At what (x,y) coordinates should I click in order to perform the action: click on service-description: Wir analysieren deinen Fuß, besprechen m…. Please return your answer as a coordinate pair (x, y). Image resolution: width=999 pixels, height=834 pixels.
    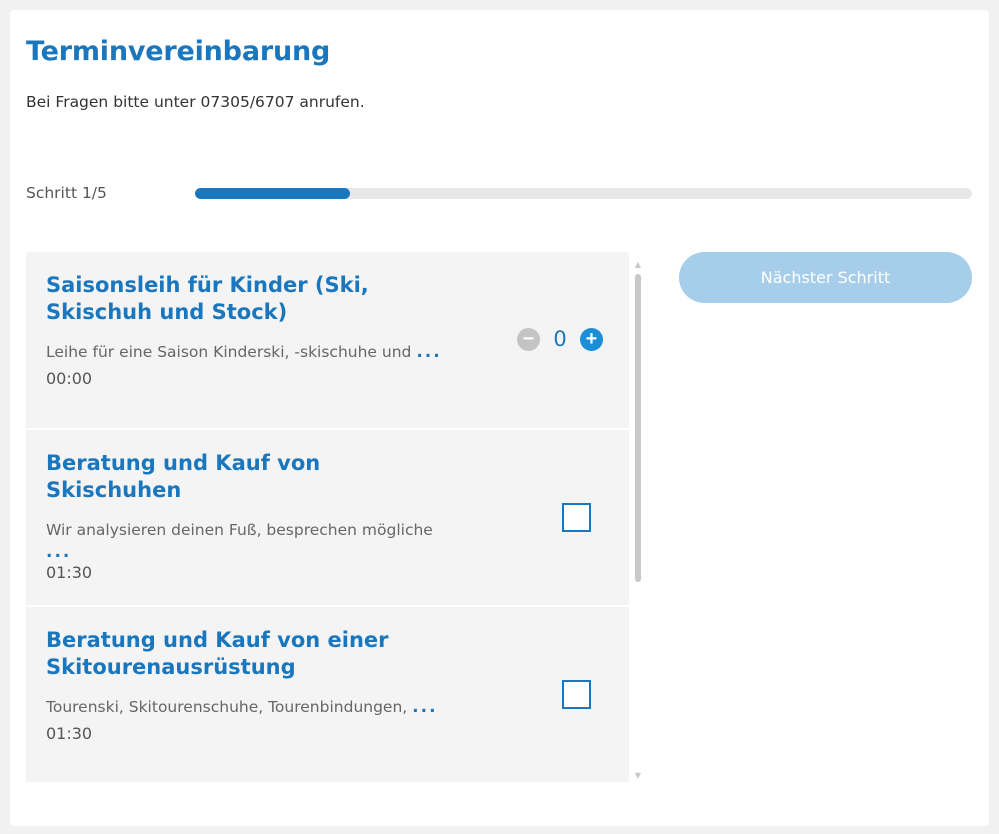
    Looking at the image, I should click on (239, 541).